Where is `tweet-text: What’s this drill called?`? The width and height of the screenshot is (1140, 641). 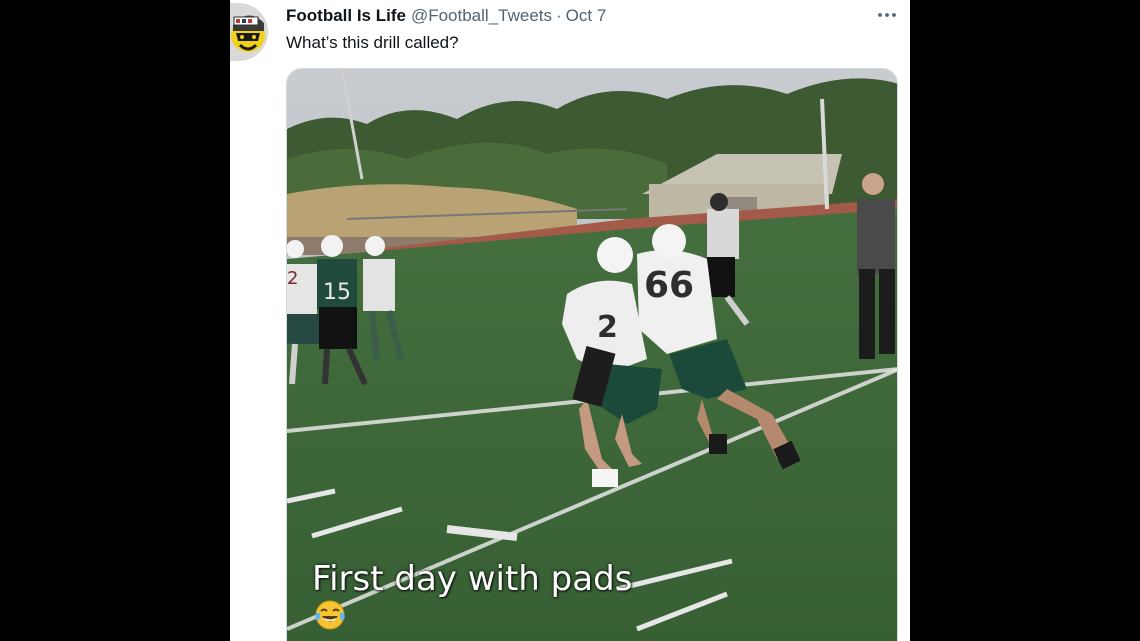
tweet-text: What’s this drill called? is located at coordinates (372, 42).